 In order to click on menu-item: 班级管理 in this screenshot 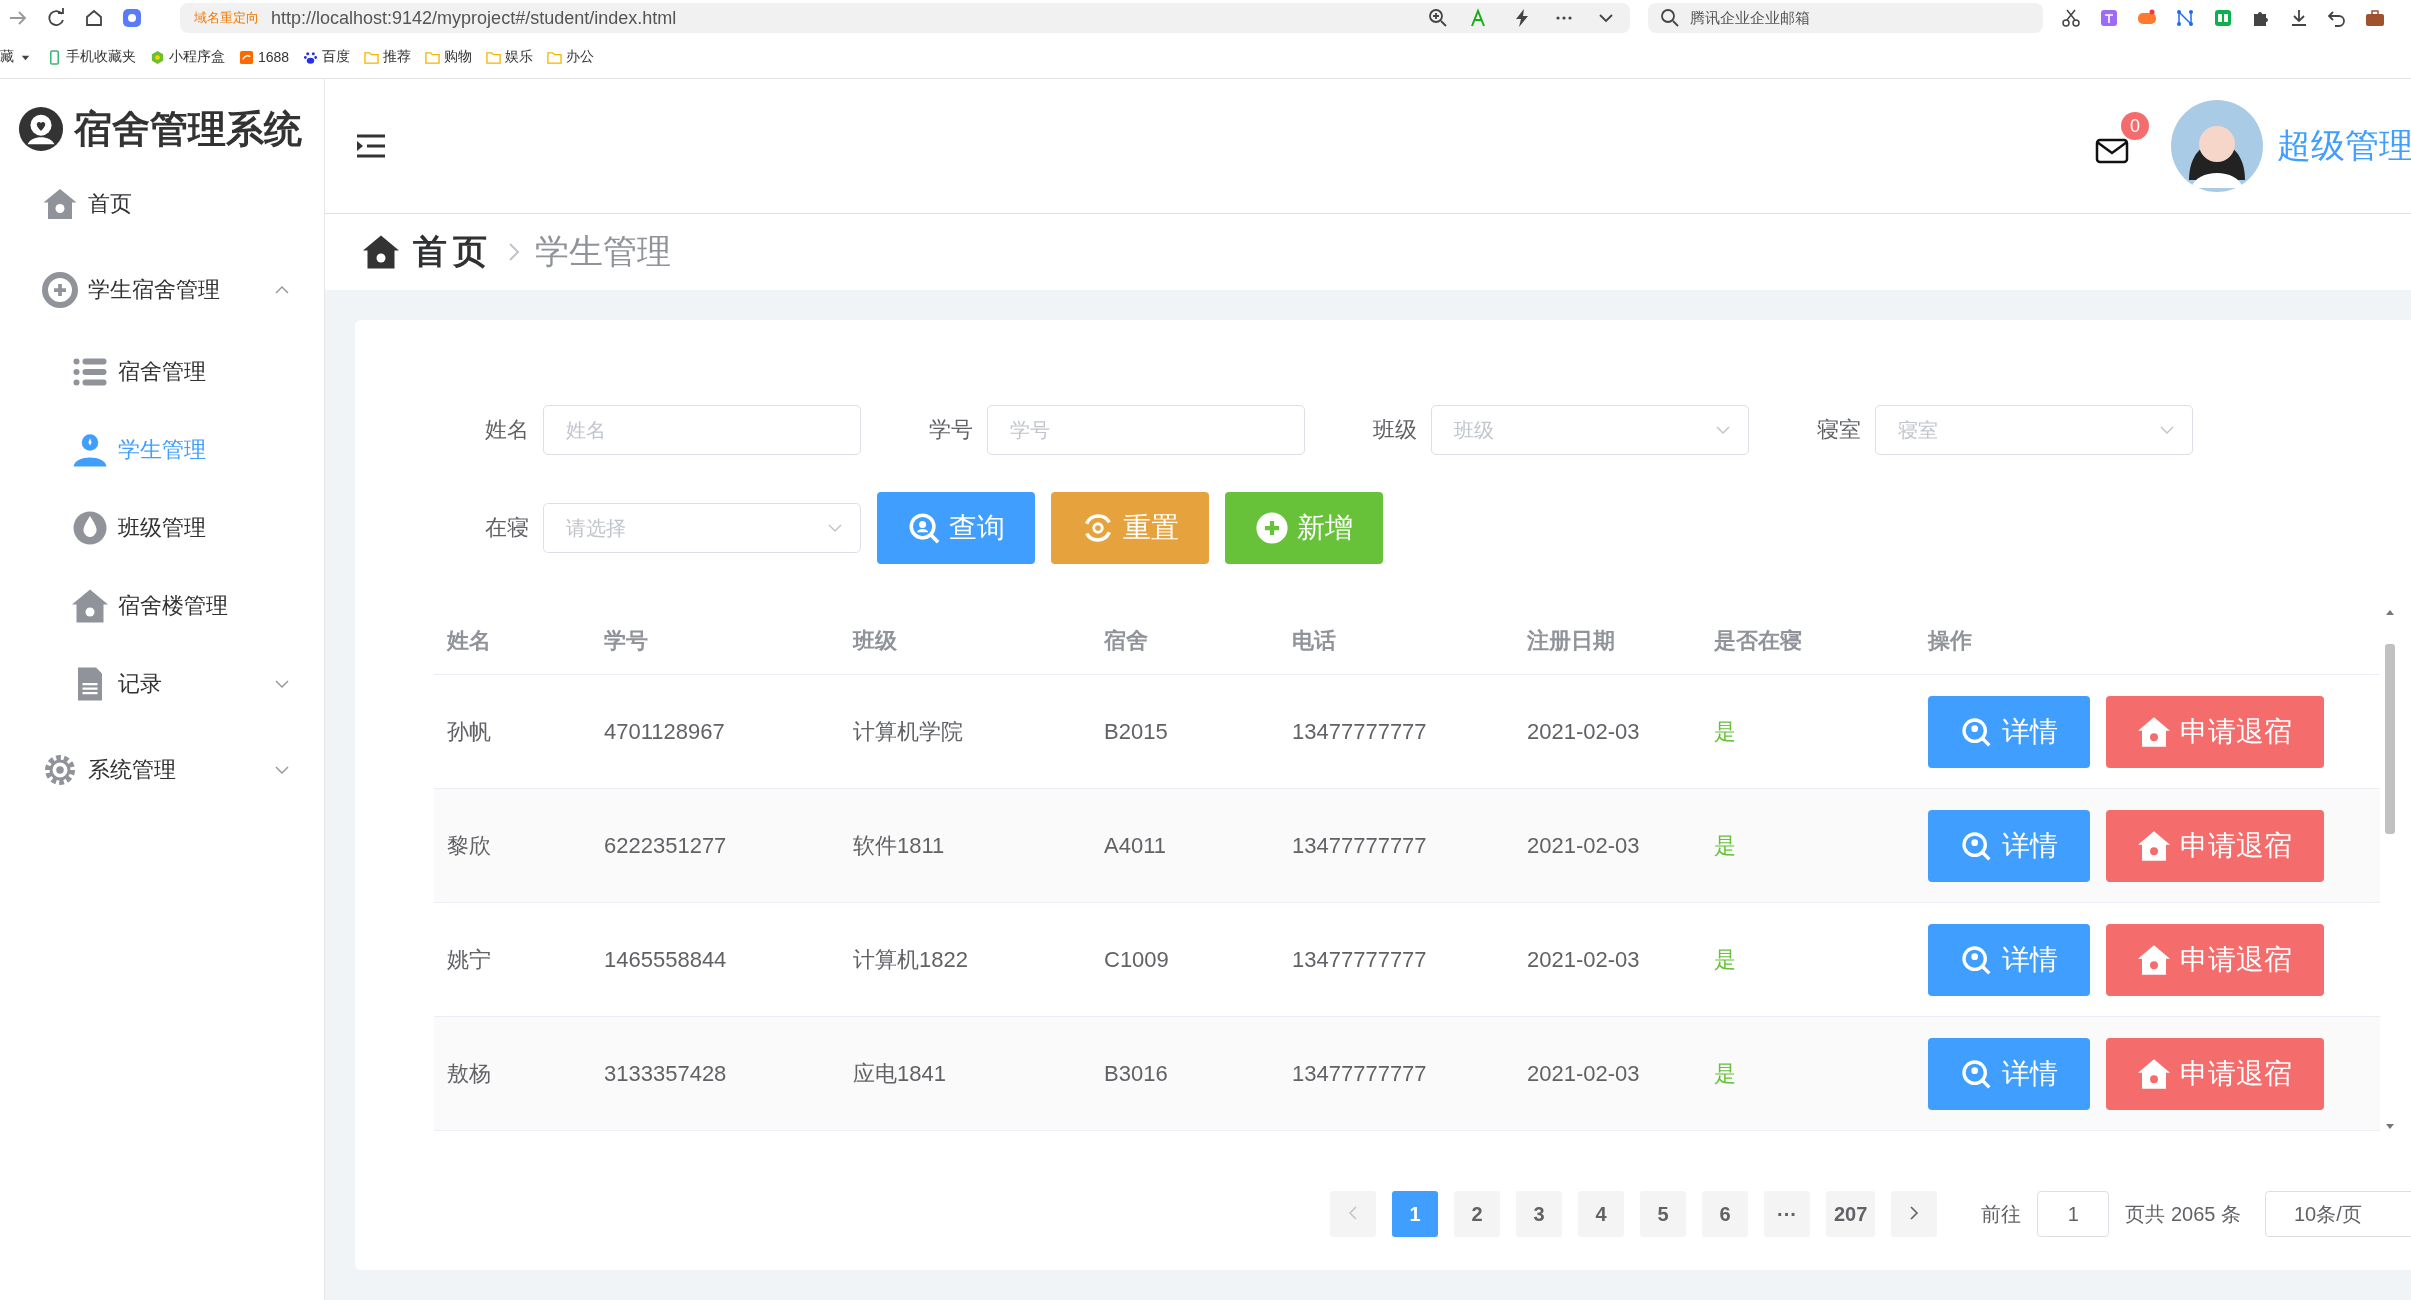, I will do `click(162, 528)`.